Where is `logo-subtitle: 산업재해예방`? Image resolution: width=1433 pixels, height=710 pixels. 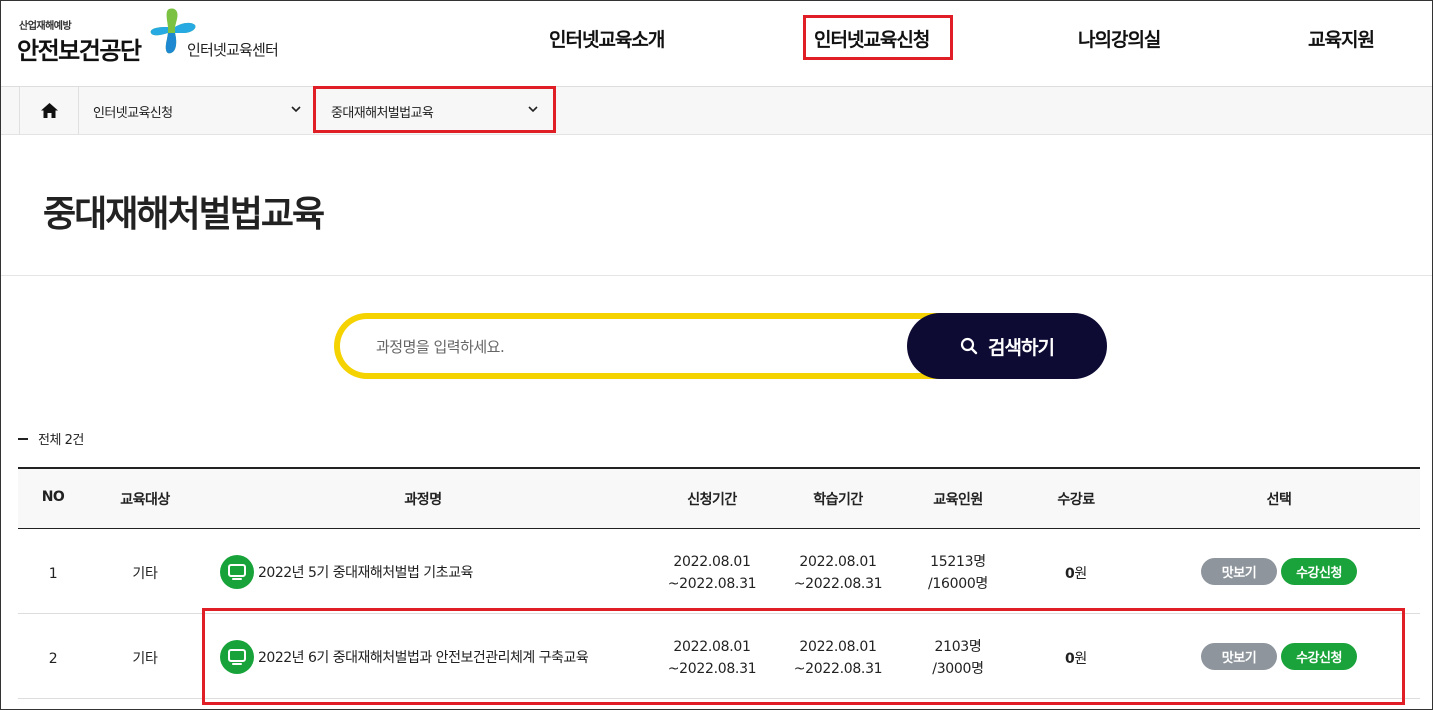 logo-subtitle: 산업재해예방 is located at coordinates (45, 26).